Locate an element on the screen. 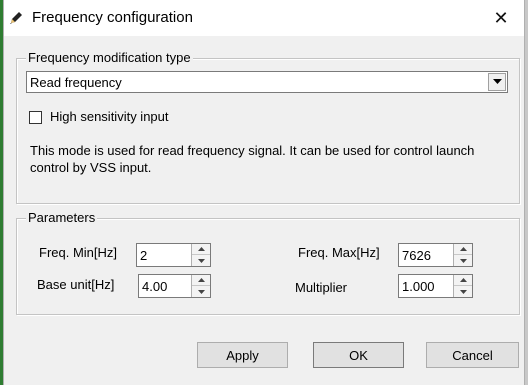 This screenshot has width=528, height=385. multiplier-value: 1.000 is located at coordinates (418, 286).